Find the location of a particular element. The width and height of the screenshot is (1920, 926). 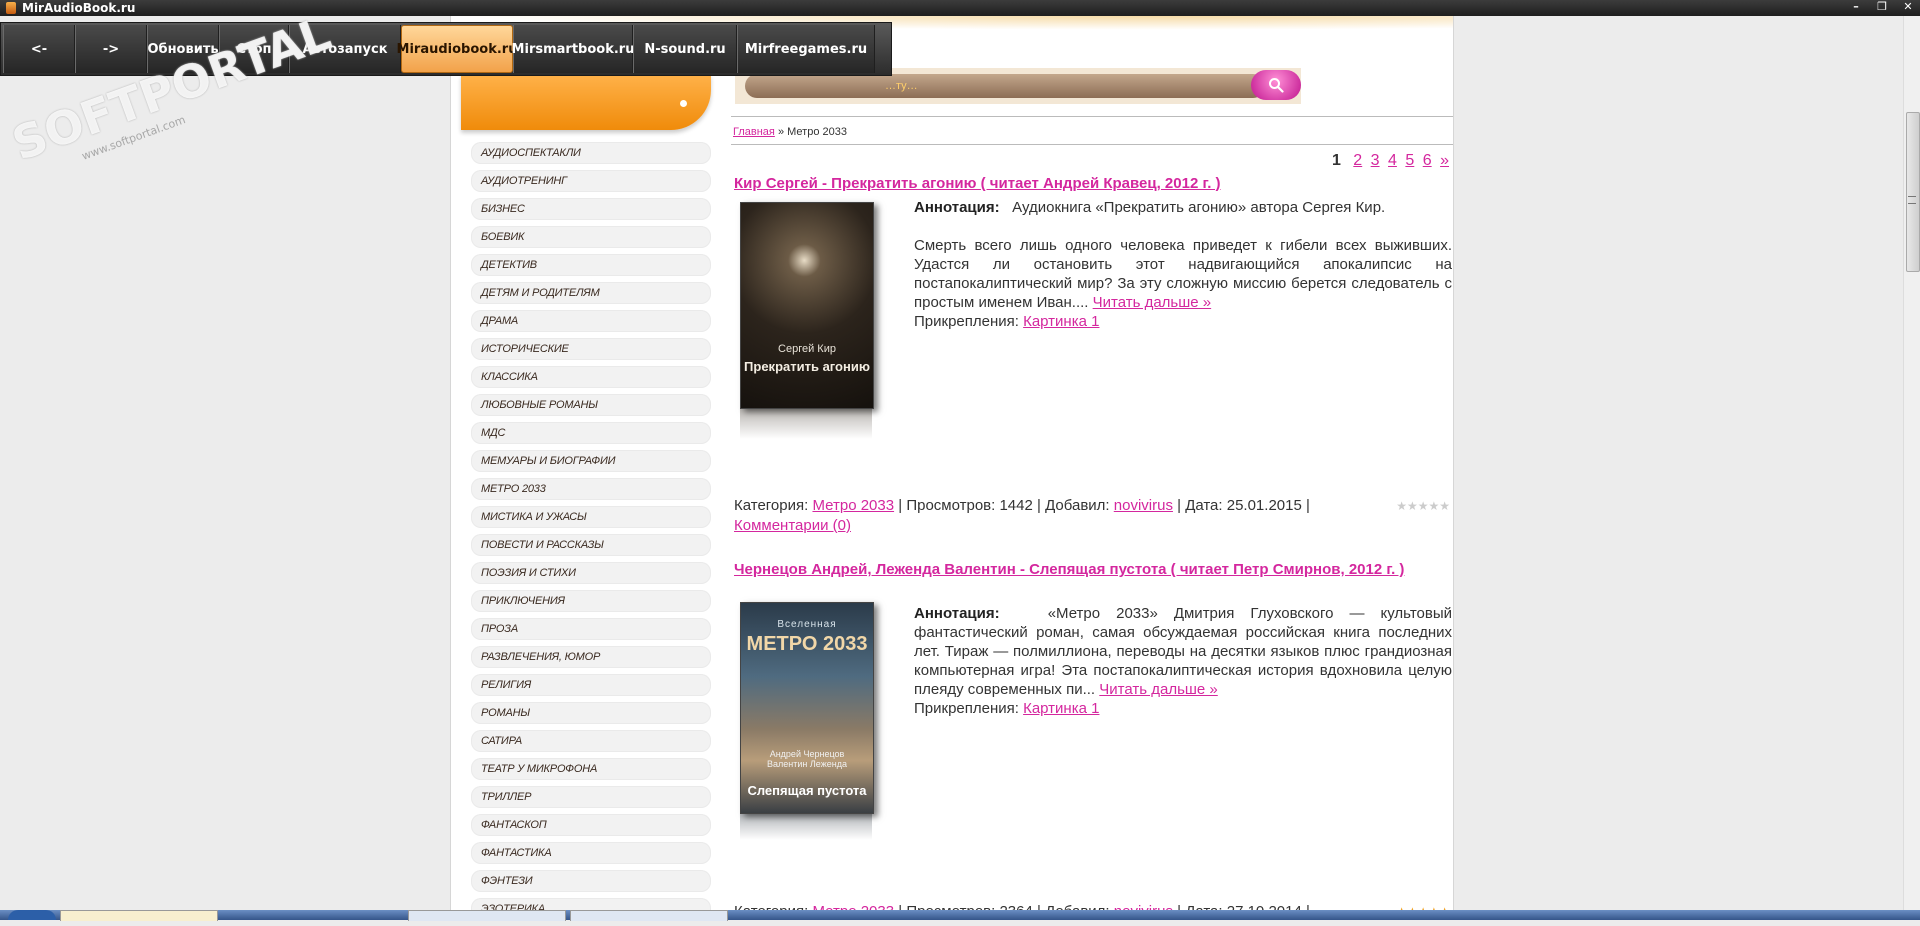

os-taskbar is located at coordinates (960, 915).